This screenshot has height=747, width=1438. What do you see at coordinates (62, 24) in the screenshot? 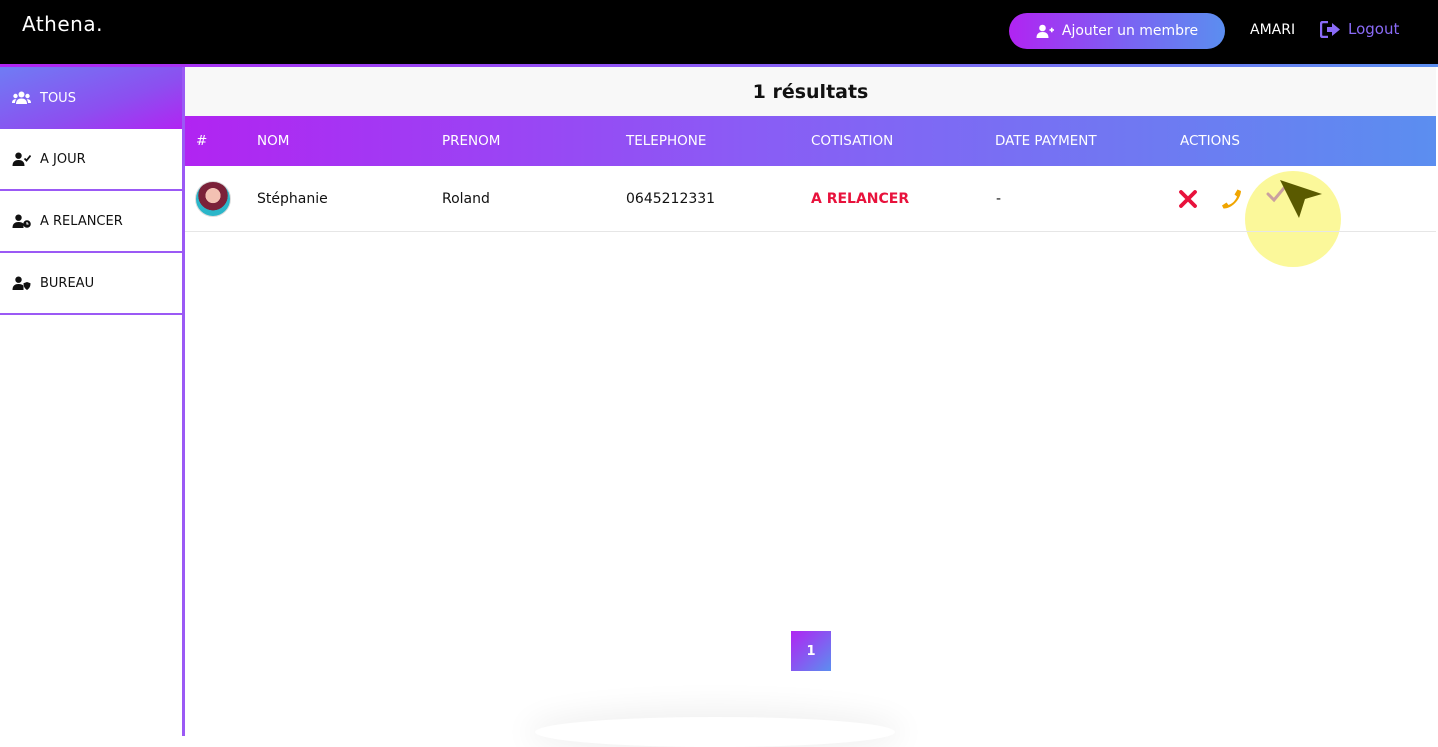
I see `brand-logo: Athena.` at bounding box center [62, 24].